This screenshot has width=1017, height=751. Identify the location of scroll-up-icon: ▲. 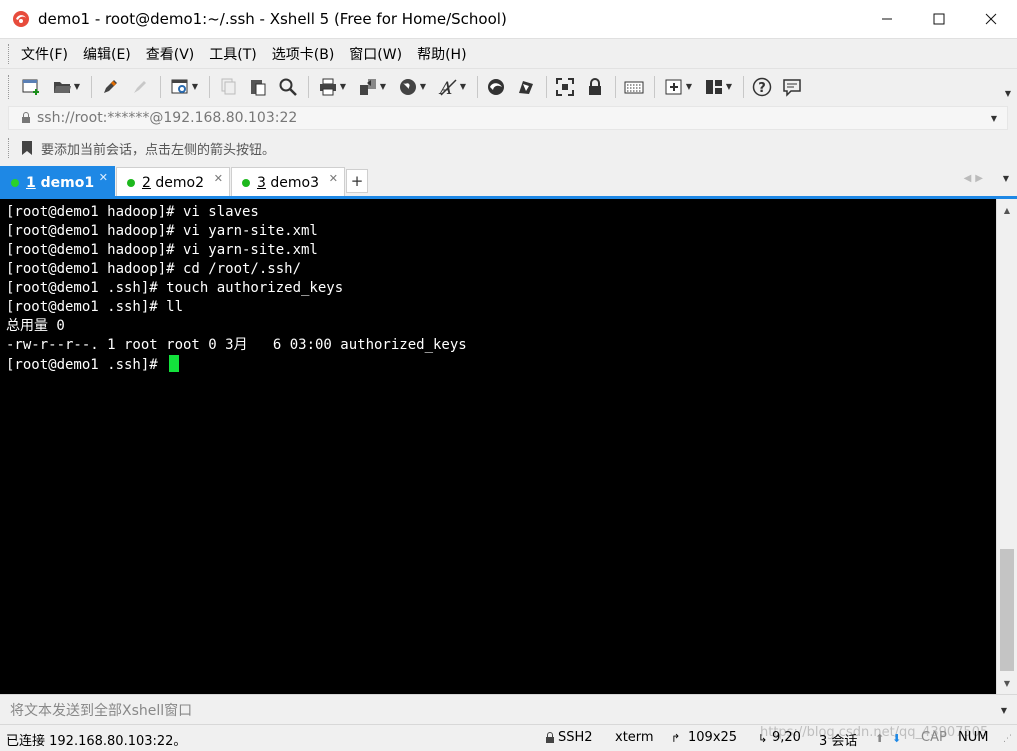
(1007, 210).